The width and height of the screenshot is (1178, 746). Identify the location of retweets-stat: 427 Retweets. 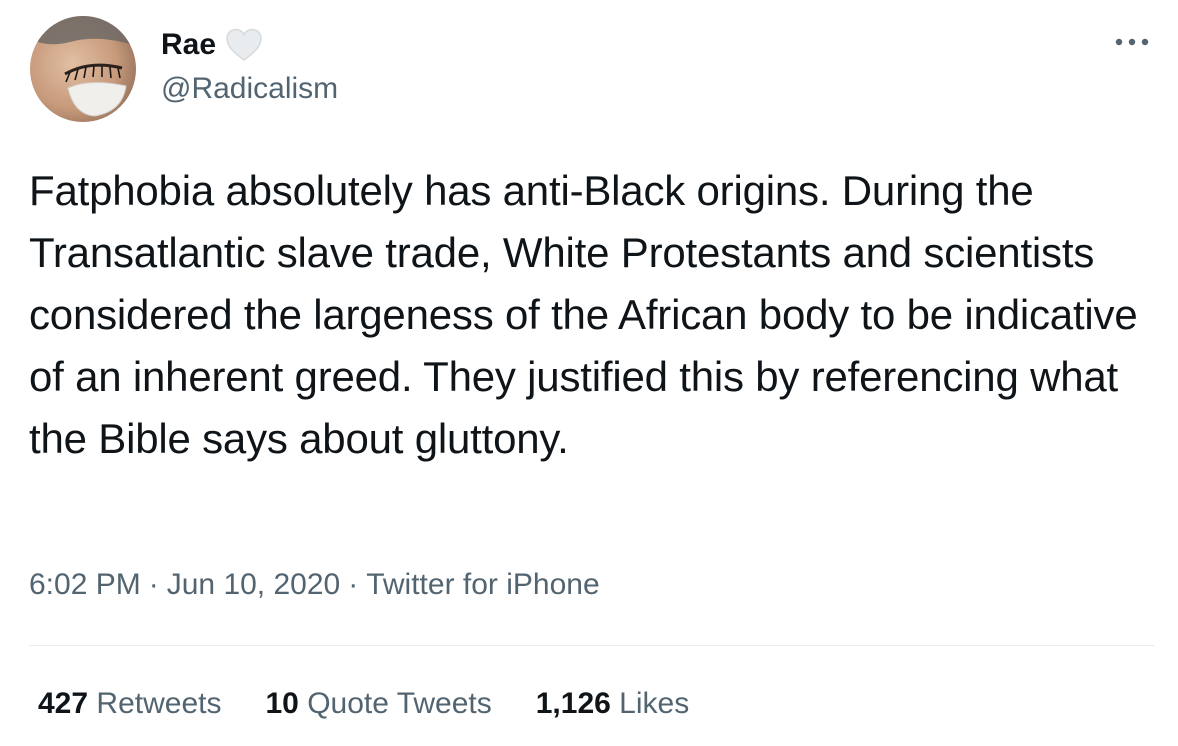
(129, 704).